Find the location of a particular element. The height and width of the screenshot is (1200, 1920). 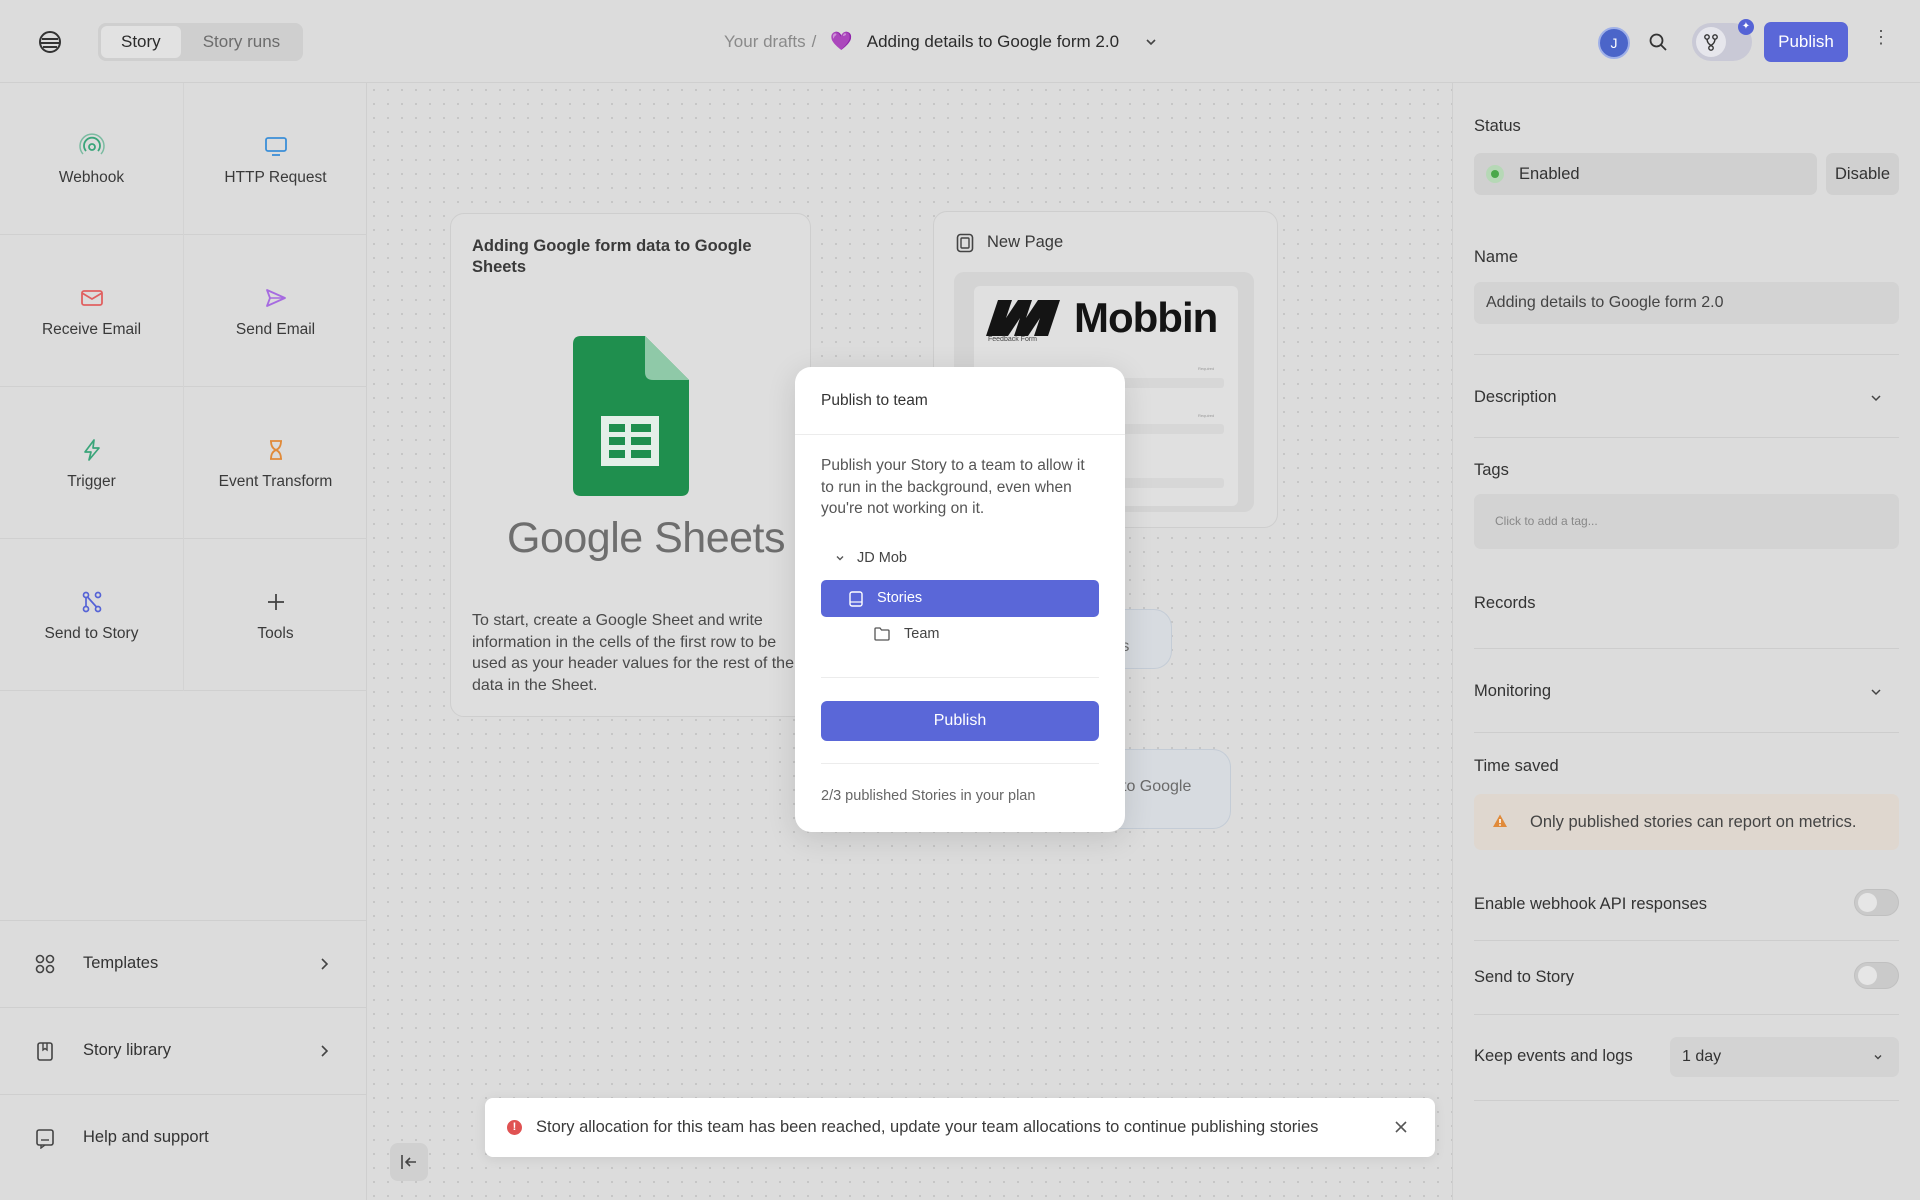

popover-title: Publish to team is located at coordinates (874, 400).